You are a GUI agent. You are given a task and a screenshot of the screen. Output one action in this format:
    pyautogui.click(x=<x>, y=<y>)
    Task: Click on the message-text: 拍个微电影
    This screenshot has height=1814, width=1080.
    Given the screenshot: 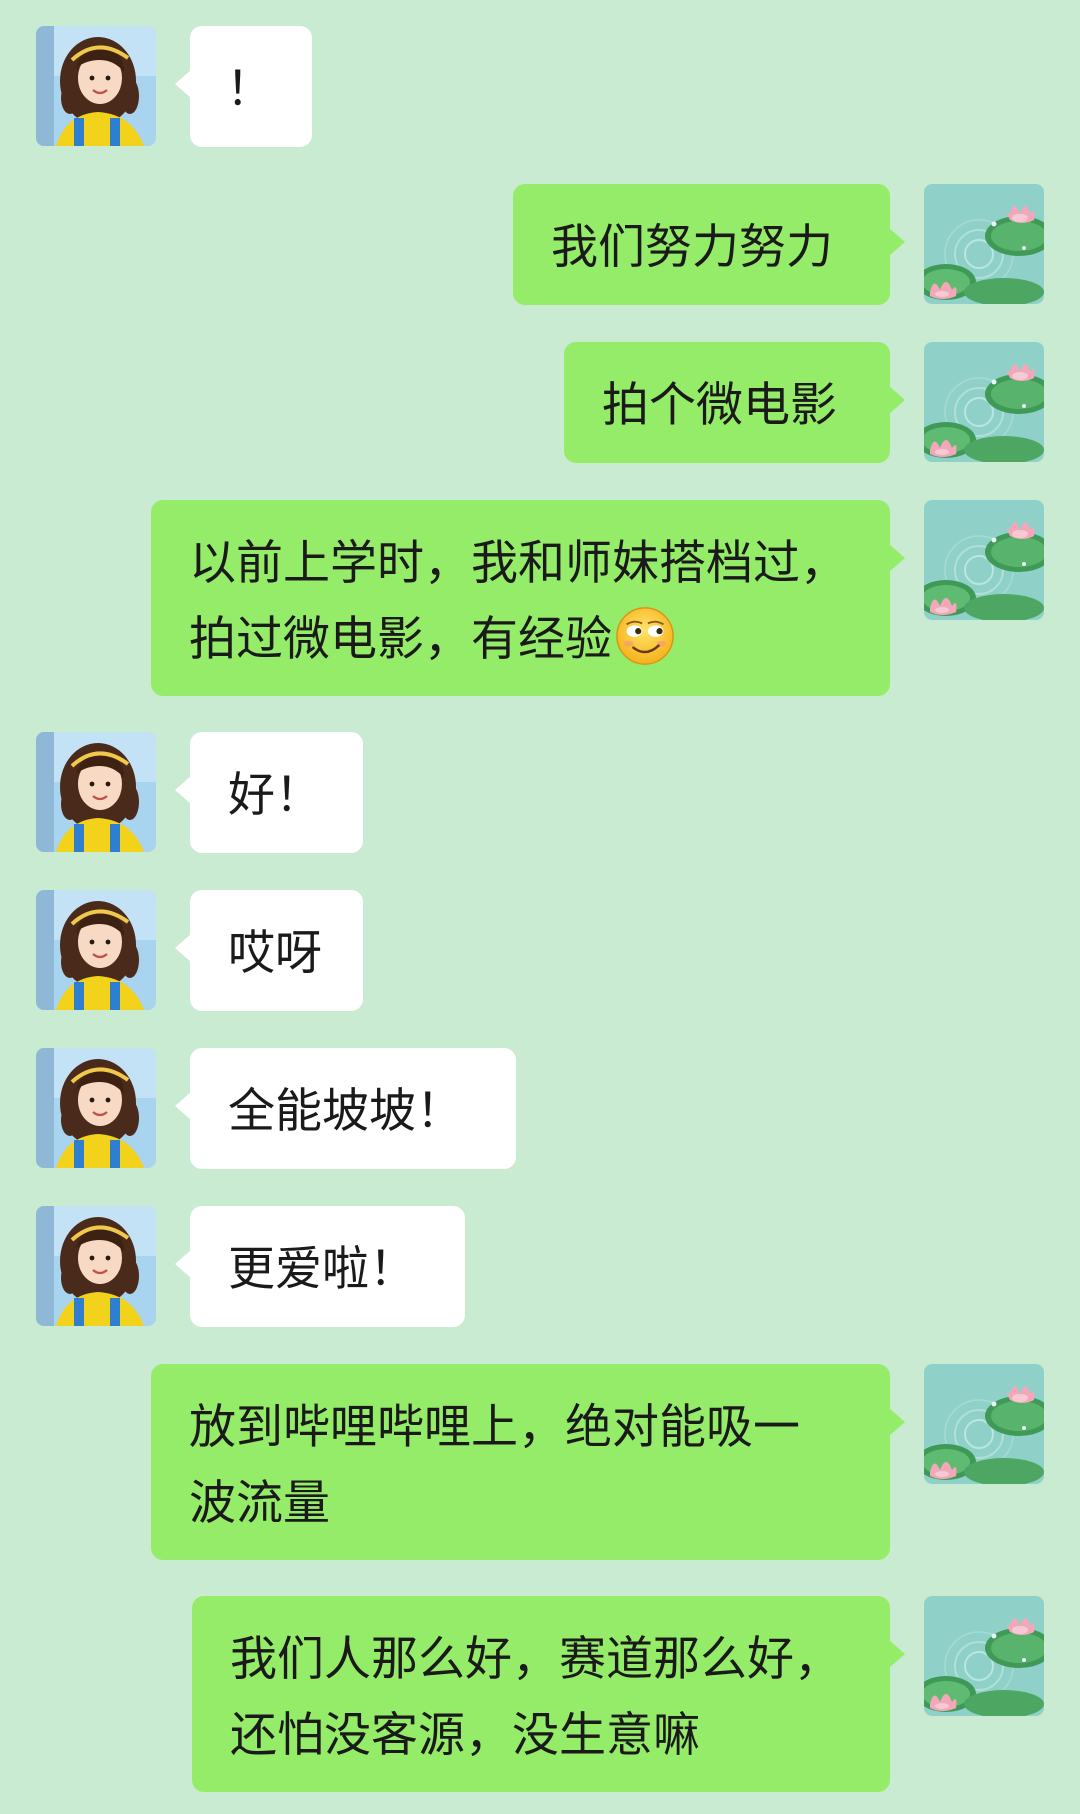 What is the action you would take?
    pyautogui.click(x=719, y=405)
    